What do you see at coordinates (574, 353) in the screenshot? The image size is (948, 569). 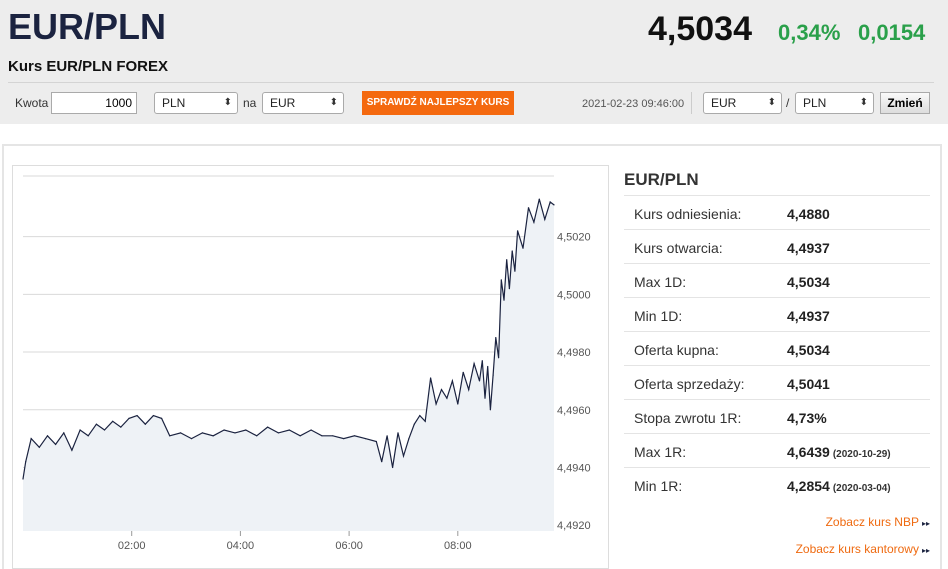 I see `y-tick-label: 4,4980` at bounding box center [574, 353].